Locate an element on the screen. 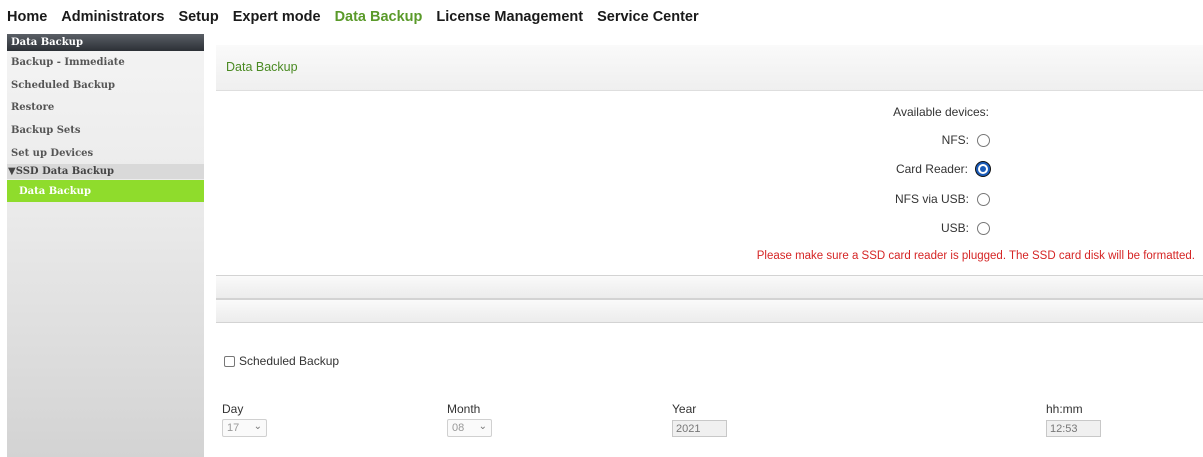 This screenshot has width=1203, height=457. sidebar-title: Data Backup is located at coordinates (105, 42).